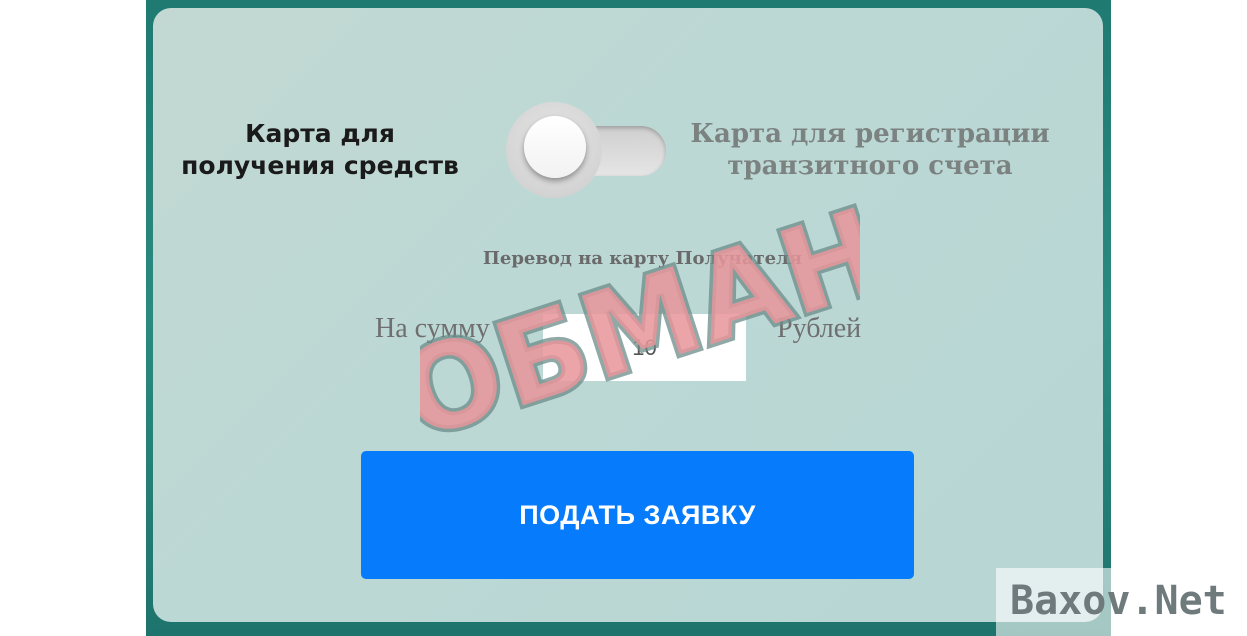 The image size is (1247, 636). What do you see at coordinates (637, 515) in the screenshot?
I see `submit-application-button: ПОДАТЬ ЗАЯВКУ` at bounding box center [637, 515].